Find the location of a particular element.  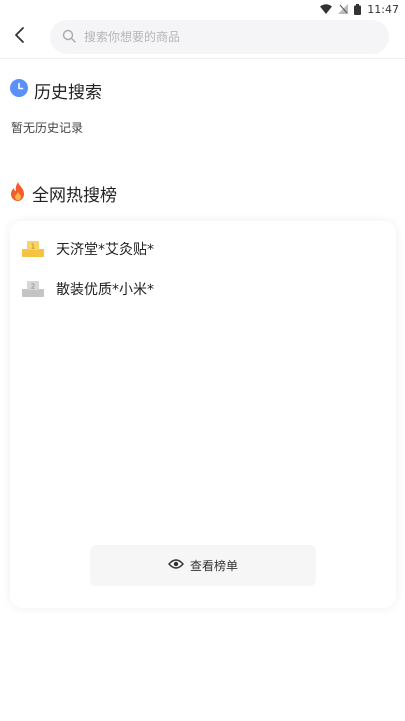

header-divider is located at coordinates (202, 58).